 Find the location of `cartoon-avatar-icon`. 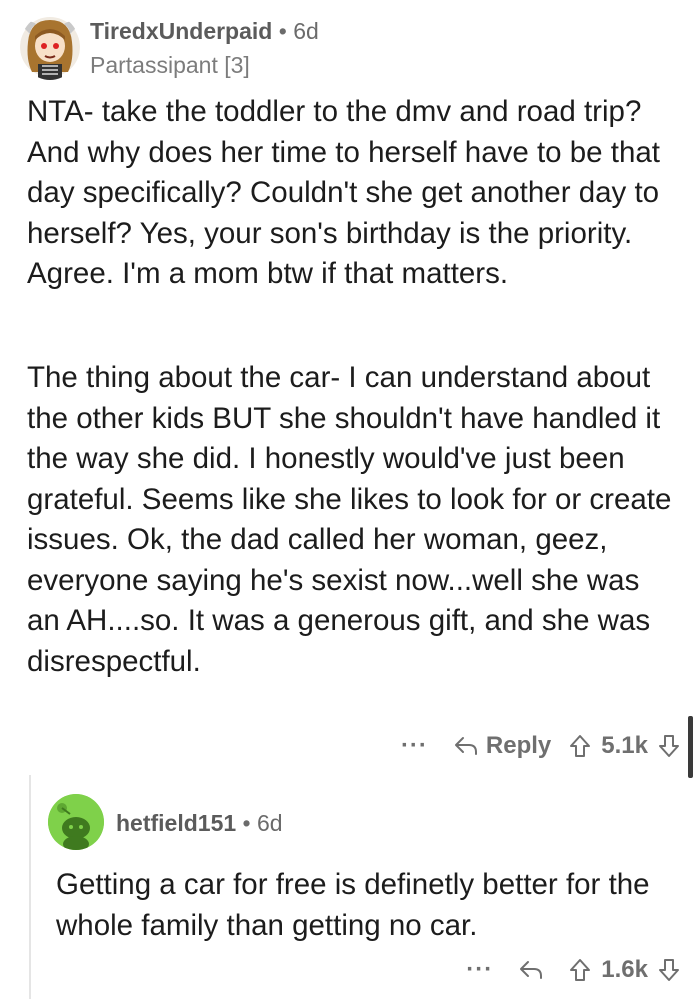

cartoon-avatar-icon is located at coordinates (50, 48).